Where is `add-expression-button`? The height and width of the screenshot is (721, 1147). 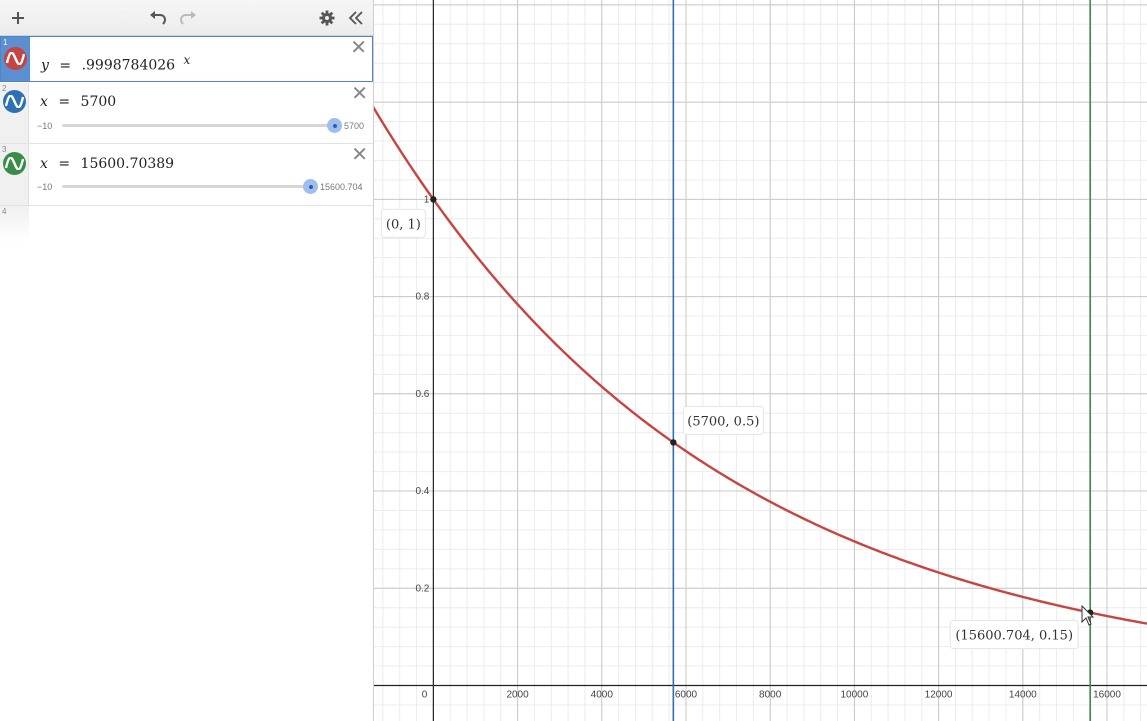 add-expression-button is located at coordinates (18, 18).